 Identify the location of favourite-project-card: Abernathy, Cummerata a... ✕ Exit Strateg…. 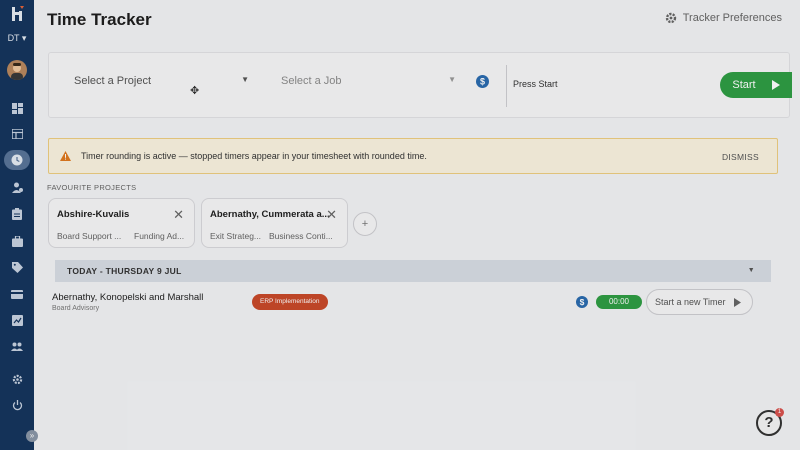
(274, 223).